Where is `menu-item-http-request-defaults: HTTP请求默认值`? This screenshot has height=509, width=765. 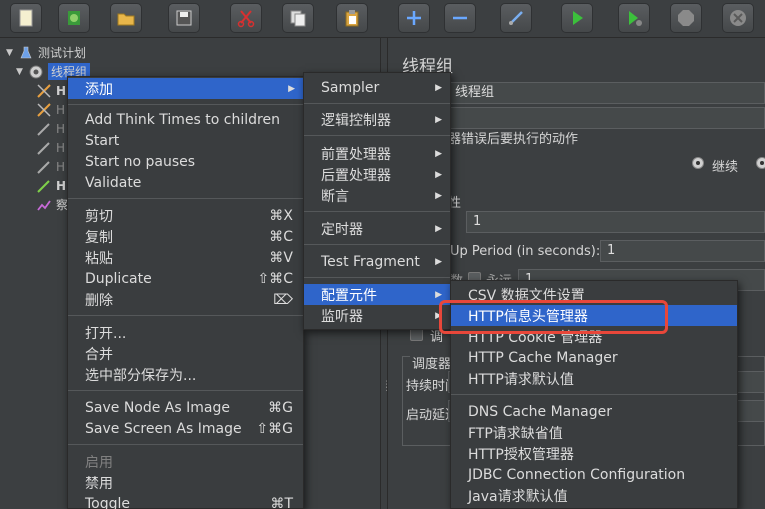
menu-item-http-request-defaults: HTTP请求默认值 is located at coordinates (594, 378).